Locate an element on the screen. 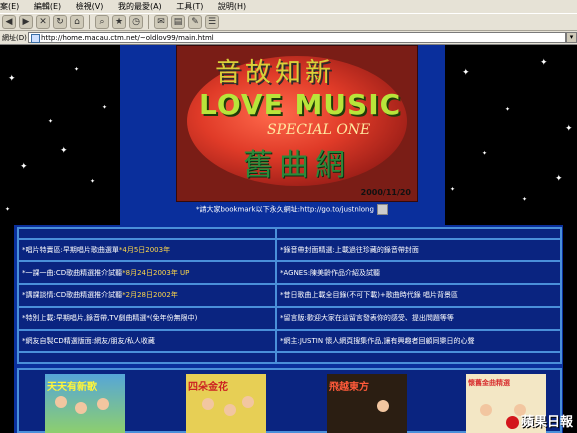 Image resolution: width=577 pixels, height=433 pixels. discuss-icon: ☰ is located at coordinates (212, 22).